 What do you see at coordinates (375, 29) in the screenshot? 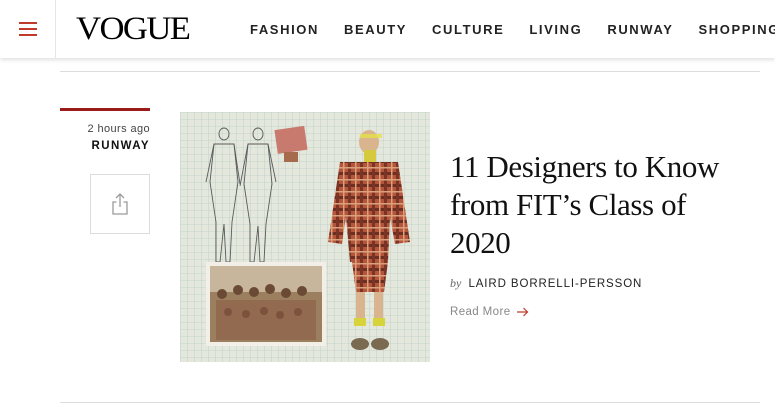
I see `nav-item-beauty: BEAUTY` at bounding box center [375, 29].